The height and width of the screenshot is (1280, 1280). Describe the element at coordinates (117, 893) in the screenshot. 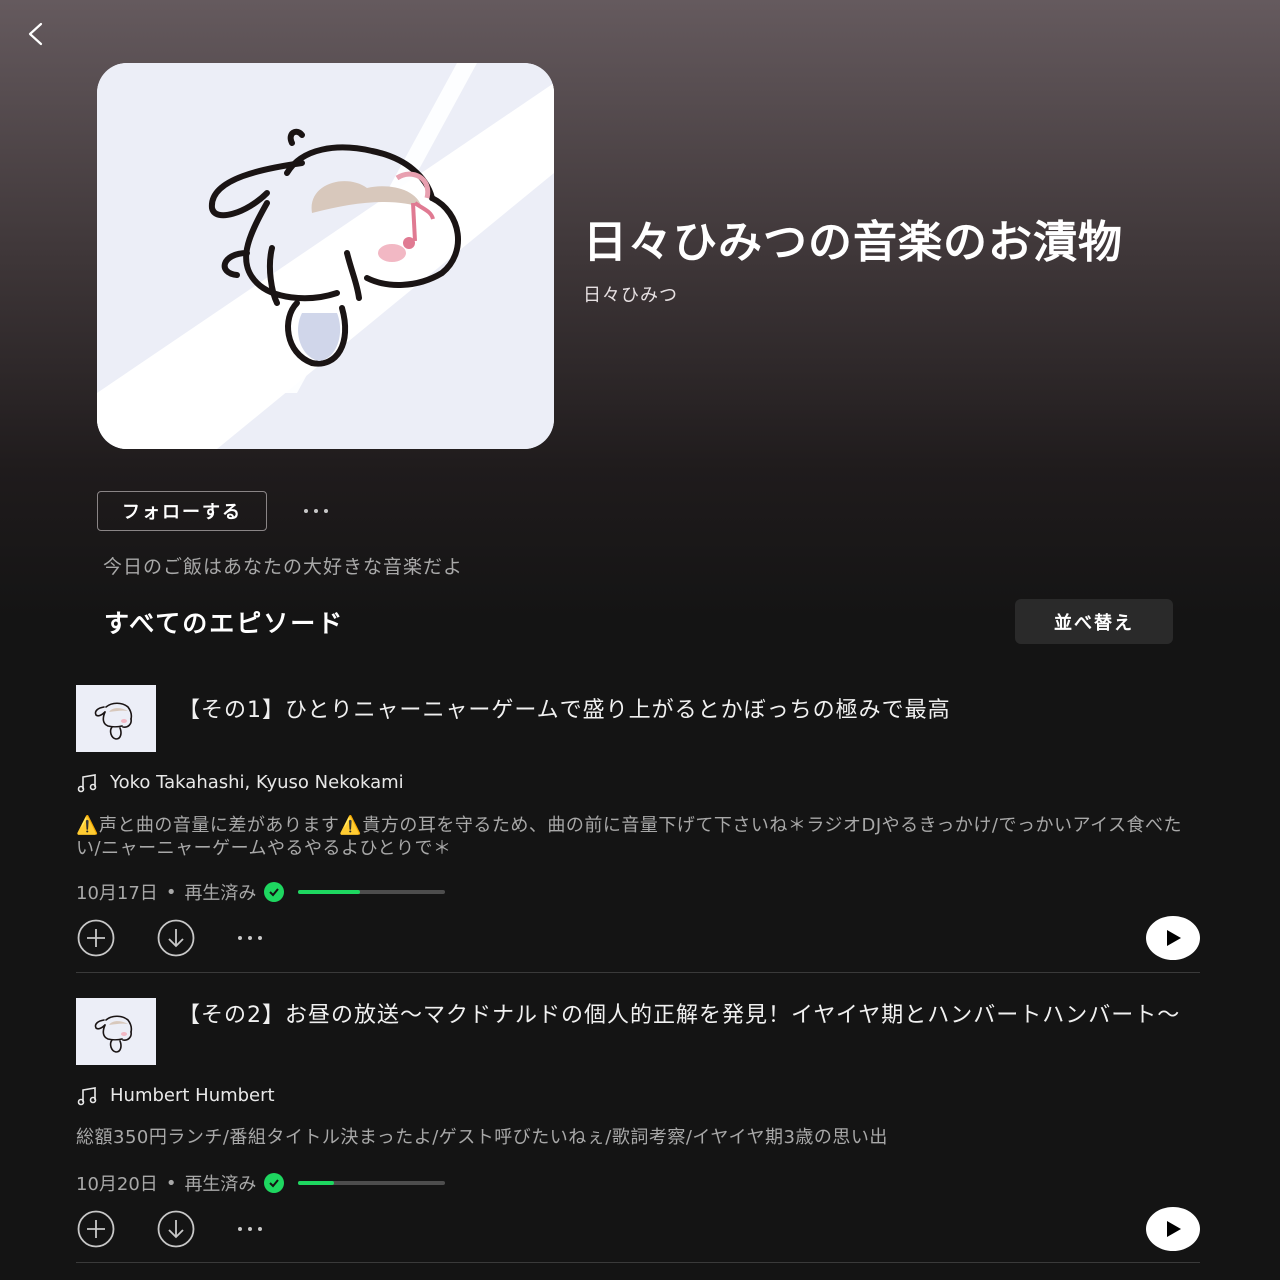

I see `episode-date: 10月17日` at that location.